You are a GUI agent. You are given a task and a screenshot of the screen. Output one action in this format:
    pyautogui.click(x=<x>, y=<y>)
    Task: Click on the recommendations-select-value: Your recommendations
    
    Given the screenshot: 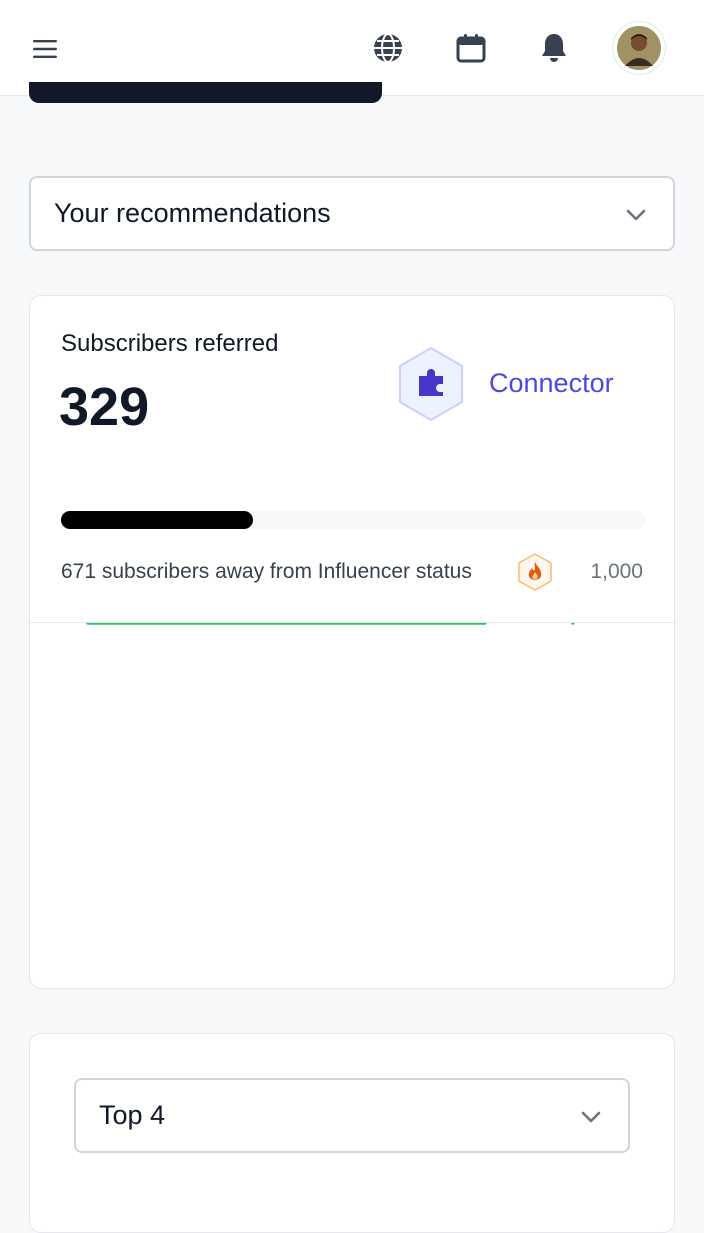 What is the action you would take?
    pyautogui.click(x=192, y=213)
    